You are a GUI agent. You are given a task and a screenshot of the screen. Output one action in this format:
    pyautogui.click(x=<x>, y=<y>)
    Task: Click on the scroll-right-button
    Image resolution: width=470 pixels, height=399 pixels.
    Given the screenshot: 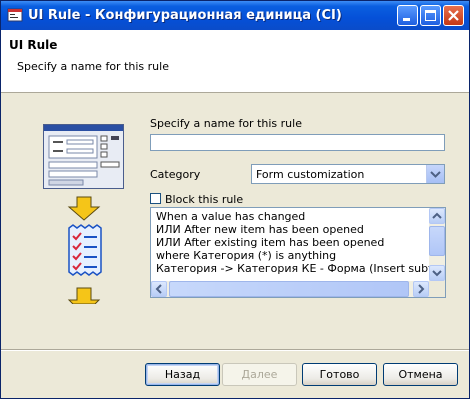 What is the action you would take?
    pyautogui.click(x=421, y=289)
    